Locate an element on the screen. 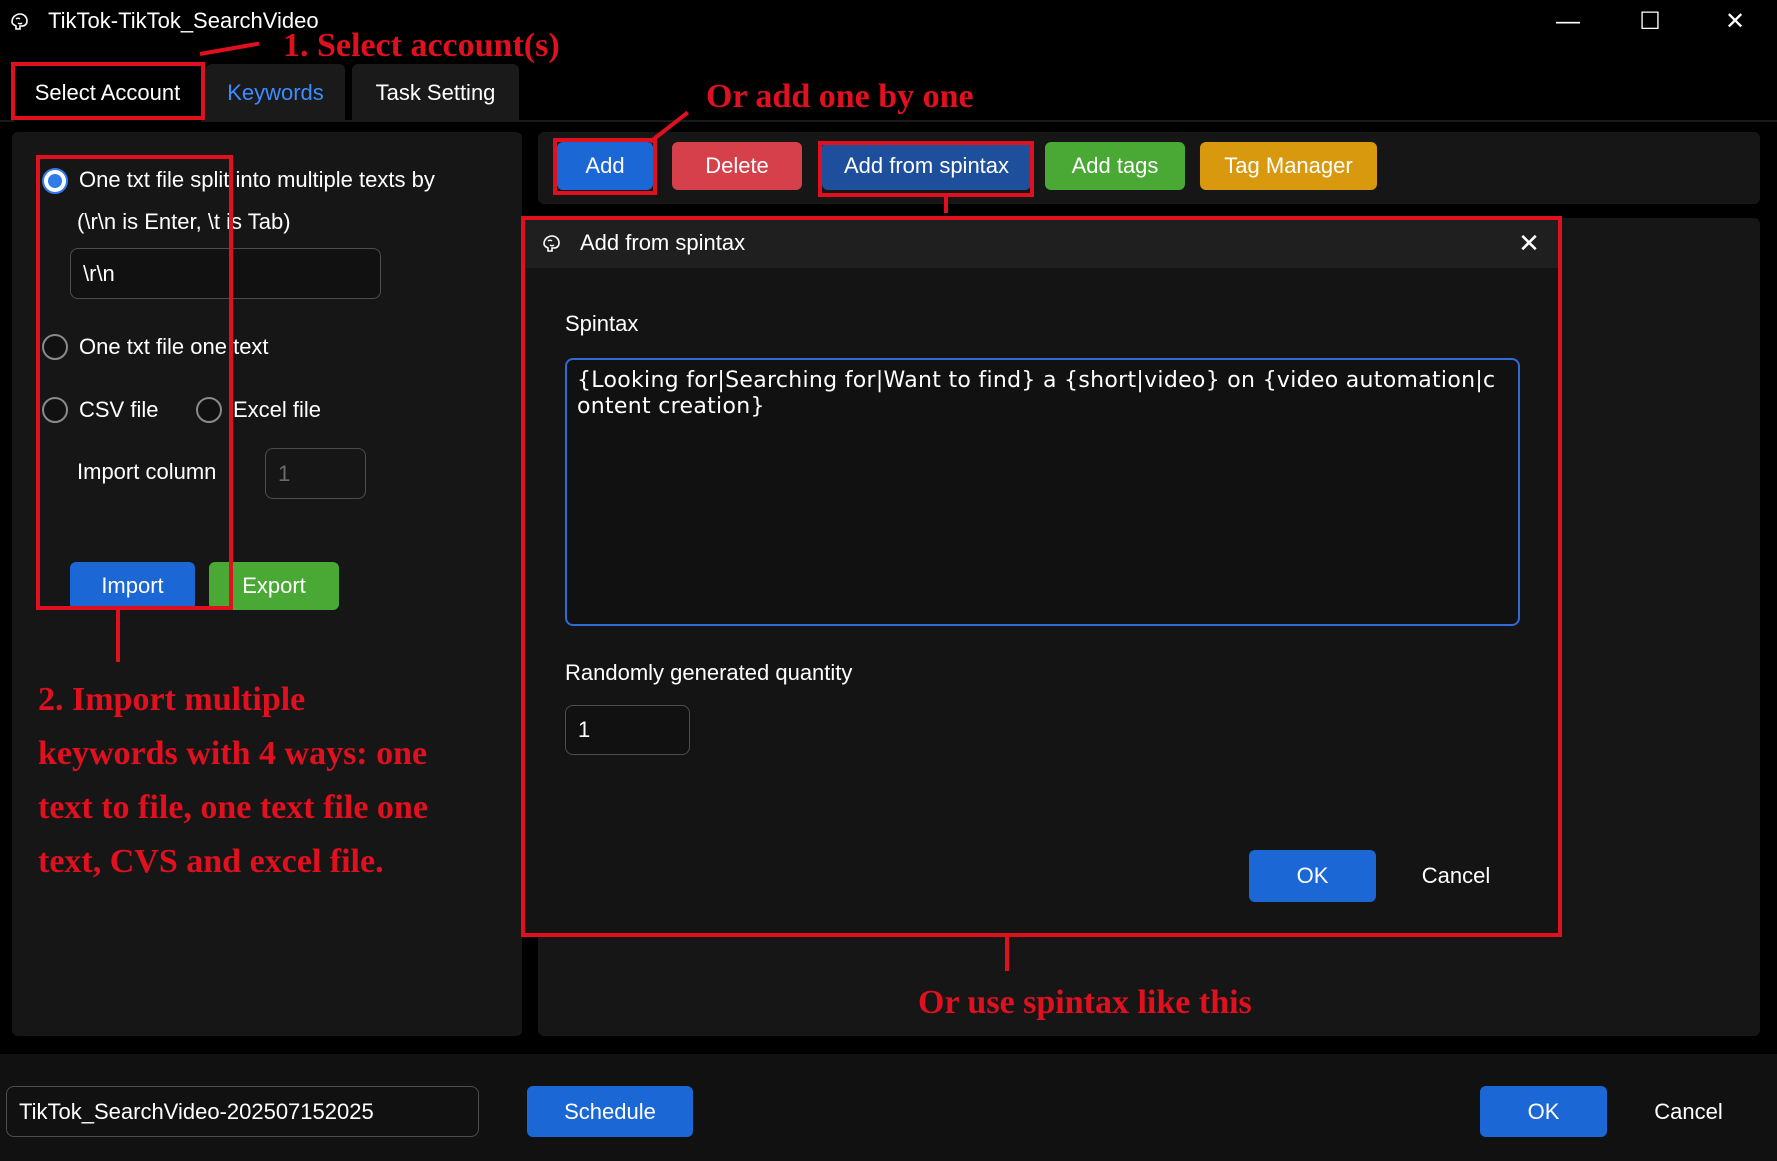 The height and width of the screenshot is (1161, 1777). option-split-hint: (\r\n is Enter, \t is Tab) is located at coordinates (184, 221).